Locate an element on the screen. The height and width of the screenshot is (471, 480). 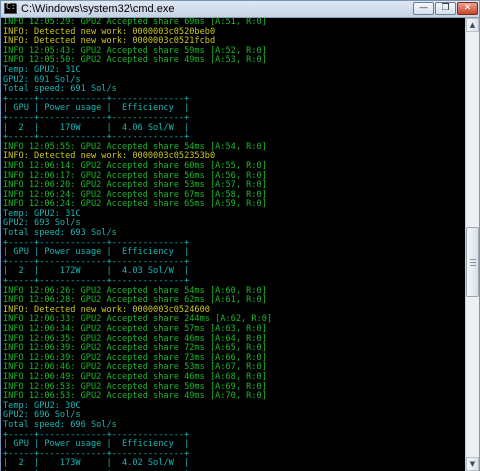
window-title: C:\Windows\system32\cmd.exe is located at coordinates (98, 9).